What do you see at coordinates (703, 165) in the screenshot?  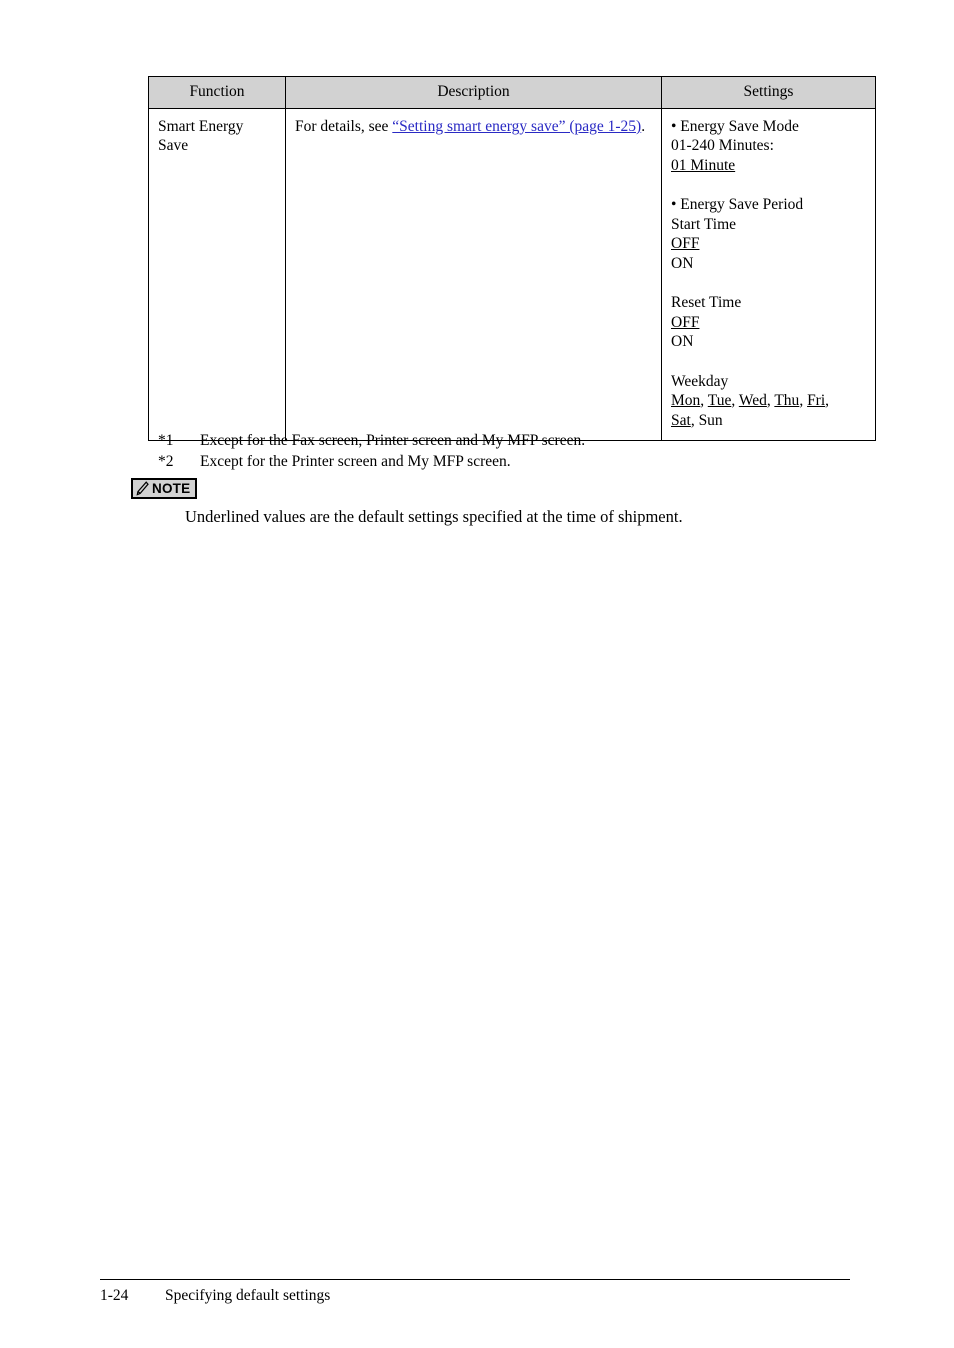 I see `energy-save-mode-default: 01 Minute` at bounding box center [703, 165].